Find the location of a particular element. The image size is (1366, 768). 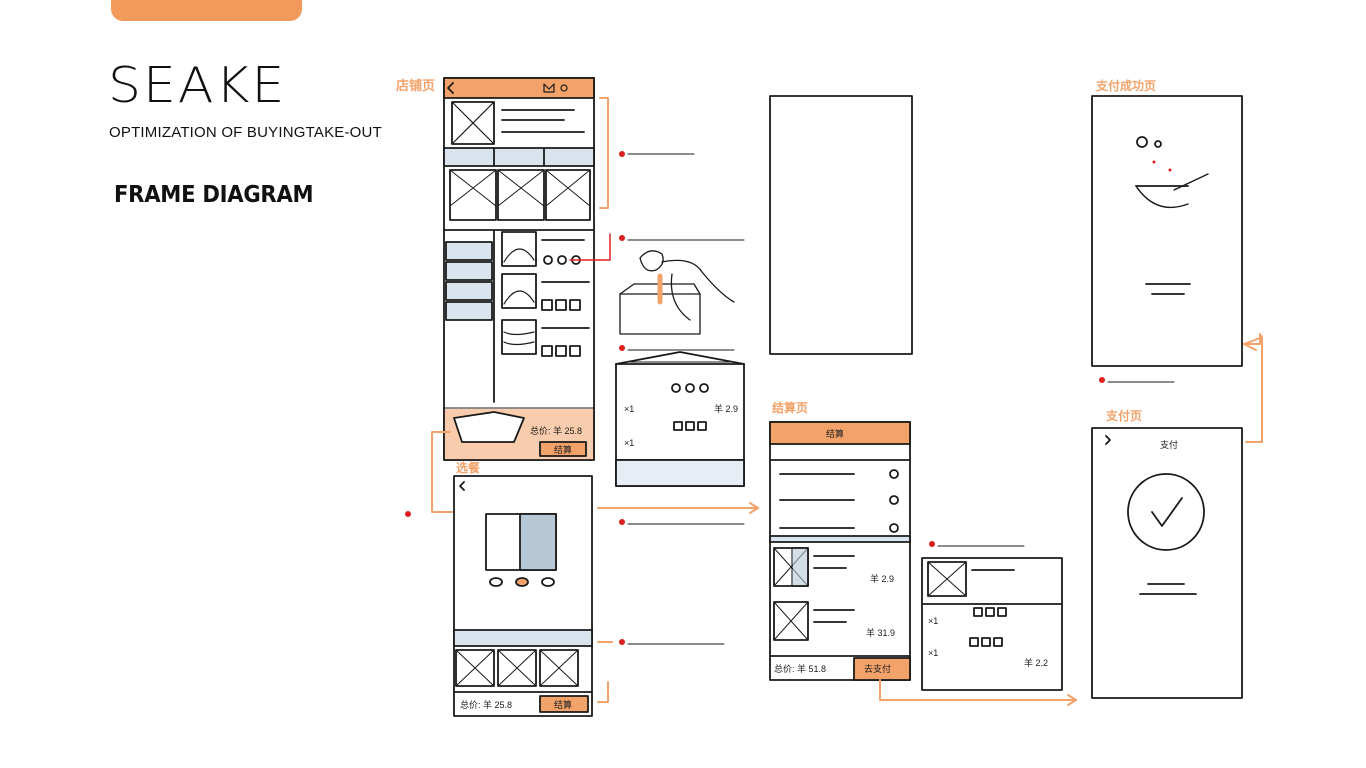

cart-detail: ×1 ×1 羊 2.2 is located at coordinates (992, 616).